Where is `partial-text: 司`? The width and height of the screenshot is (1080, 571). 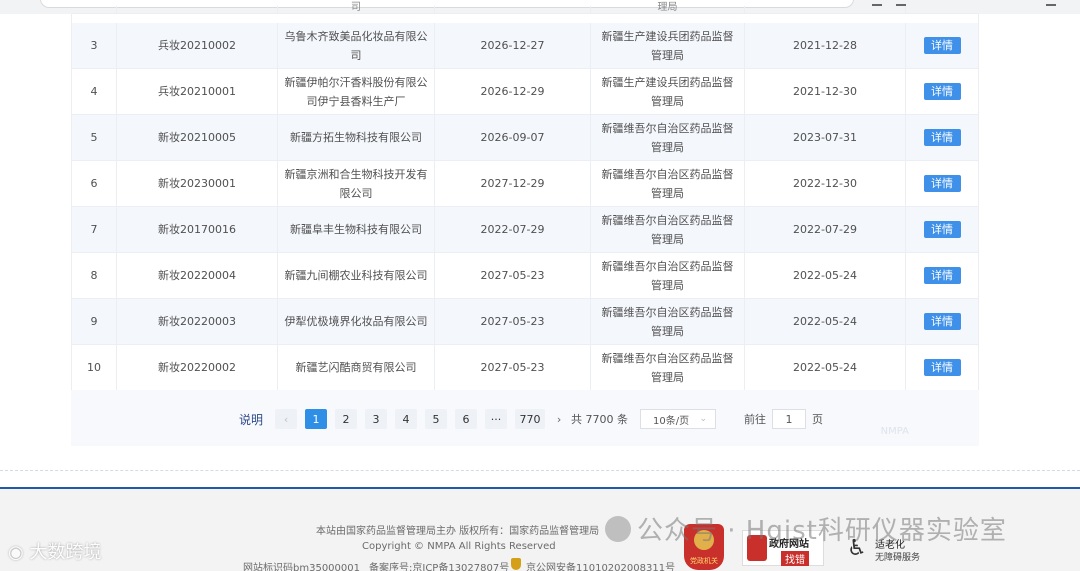 partial-text: 司 is located at coordinates (356, 8).